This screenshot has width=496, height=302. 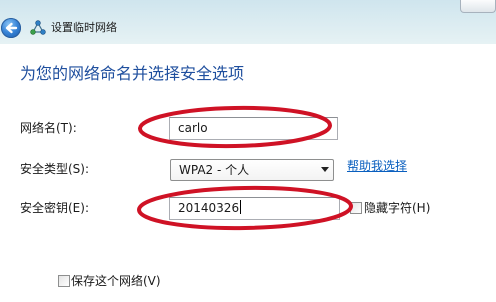 I want to click on hide-characters-label: 隐藏字符(H), so click(x=397, y=208).